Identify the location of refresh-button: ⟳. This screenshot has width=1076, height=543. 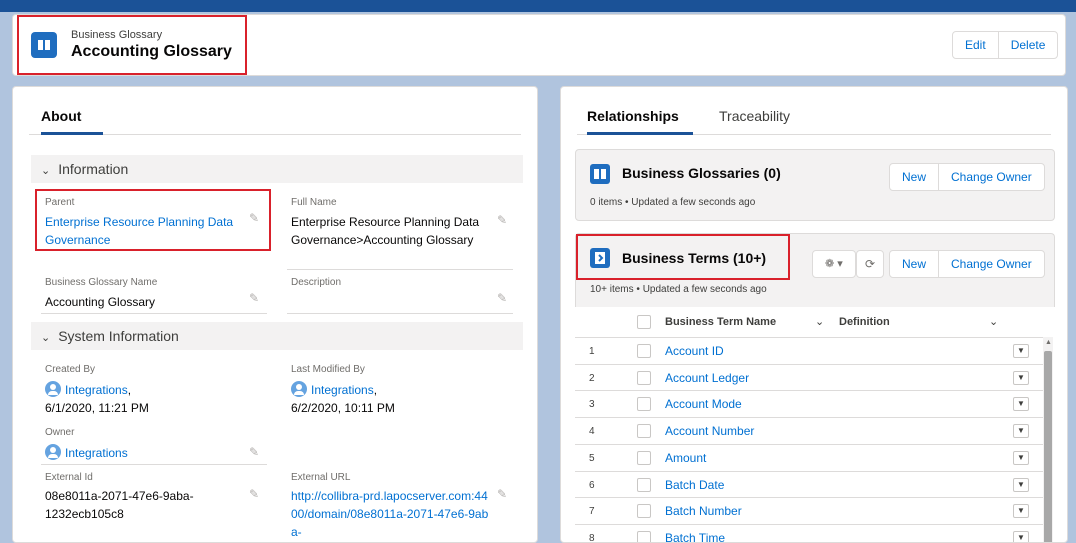
(870, 264).